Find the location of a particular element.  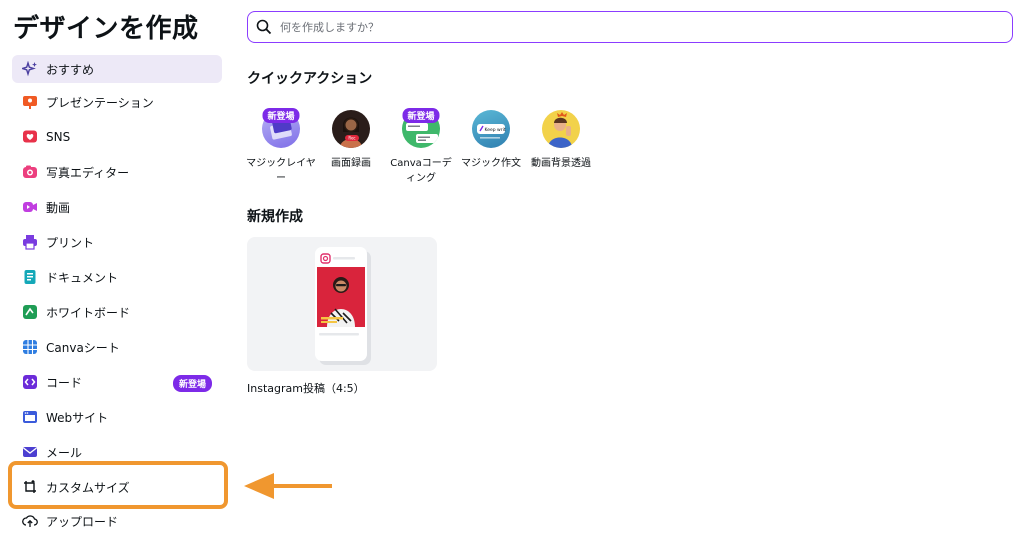

sidebar-item-upload: アップロード is located at coordinates (117, 521).